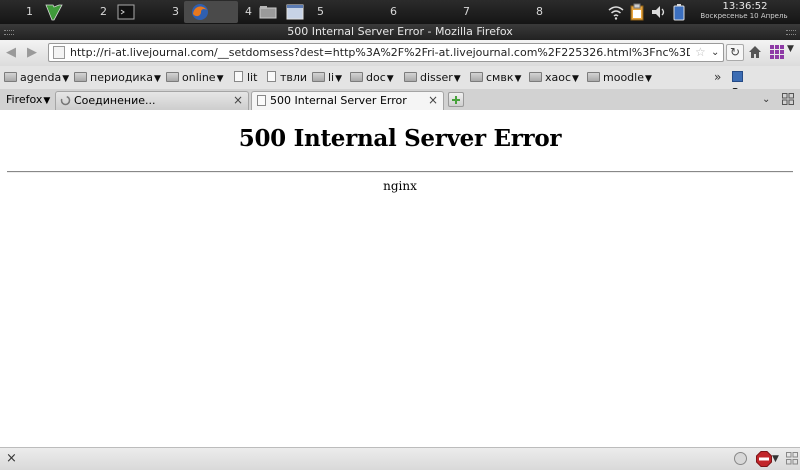 The width and height of the screenshot is (800, 470). I want to click on bookmark-folder-moodle: moodle▼, so click(619, 77).